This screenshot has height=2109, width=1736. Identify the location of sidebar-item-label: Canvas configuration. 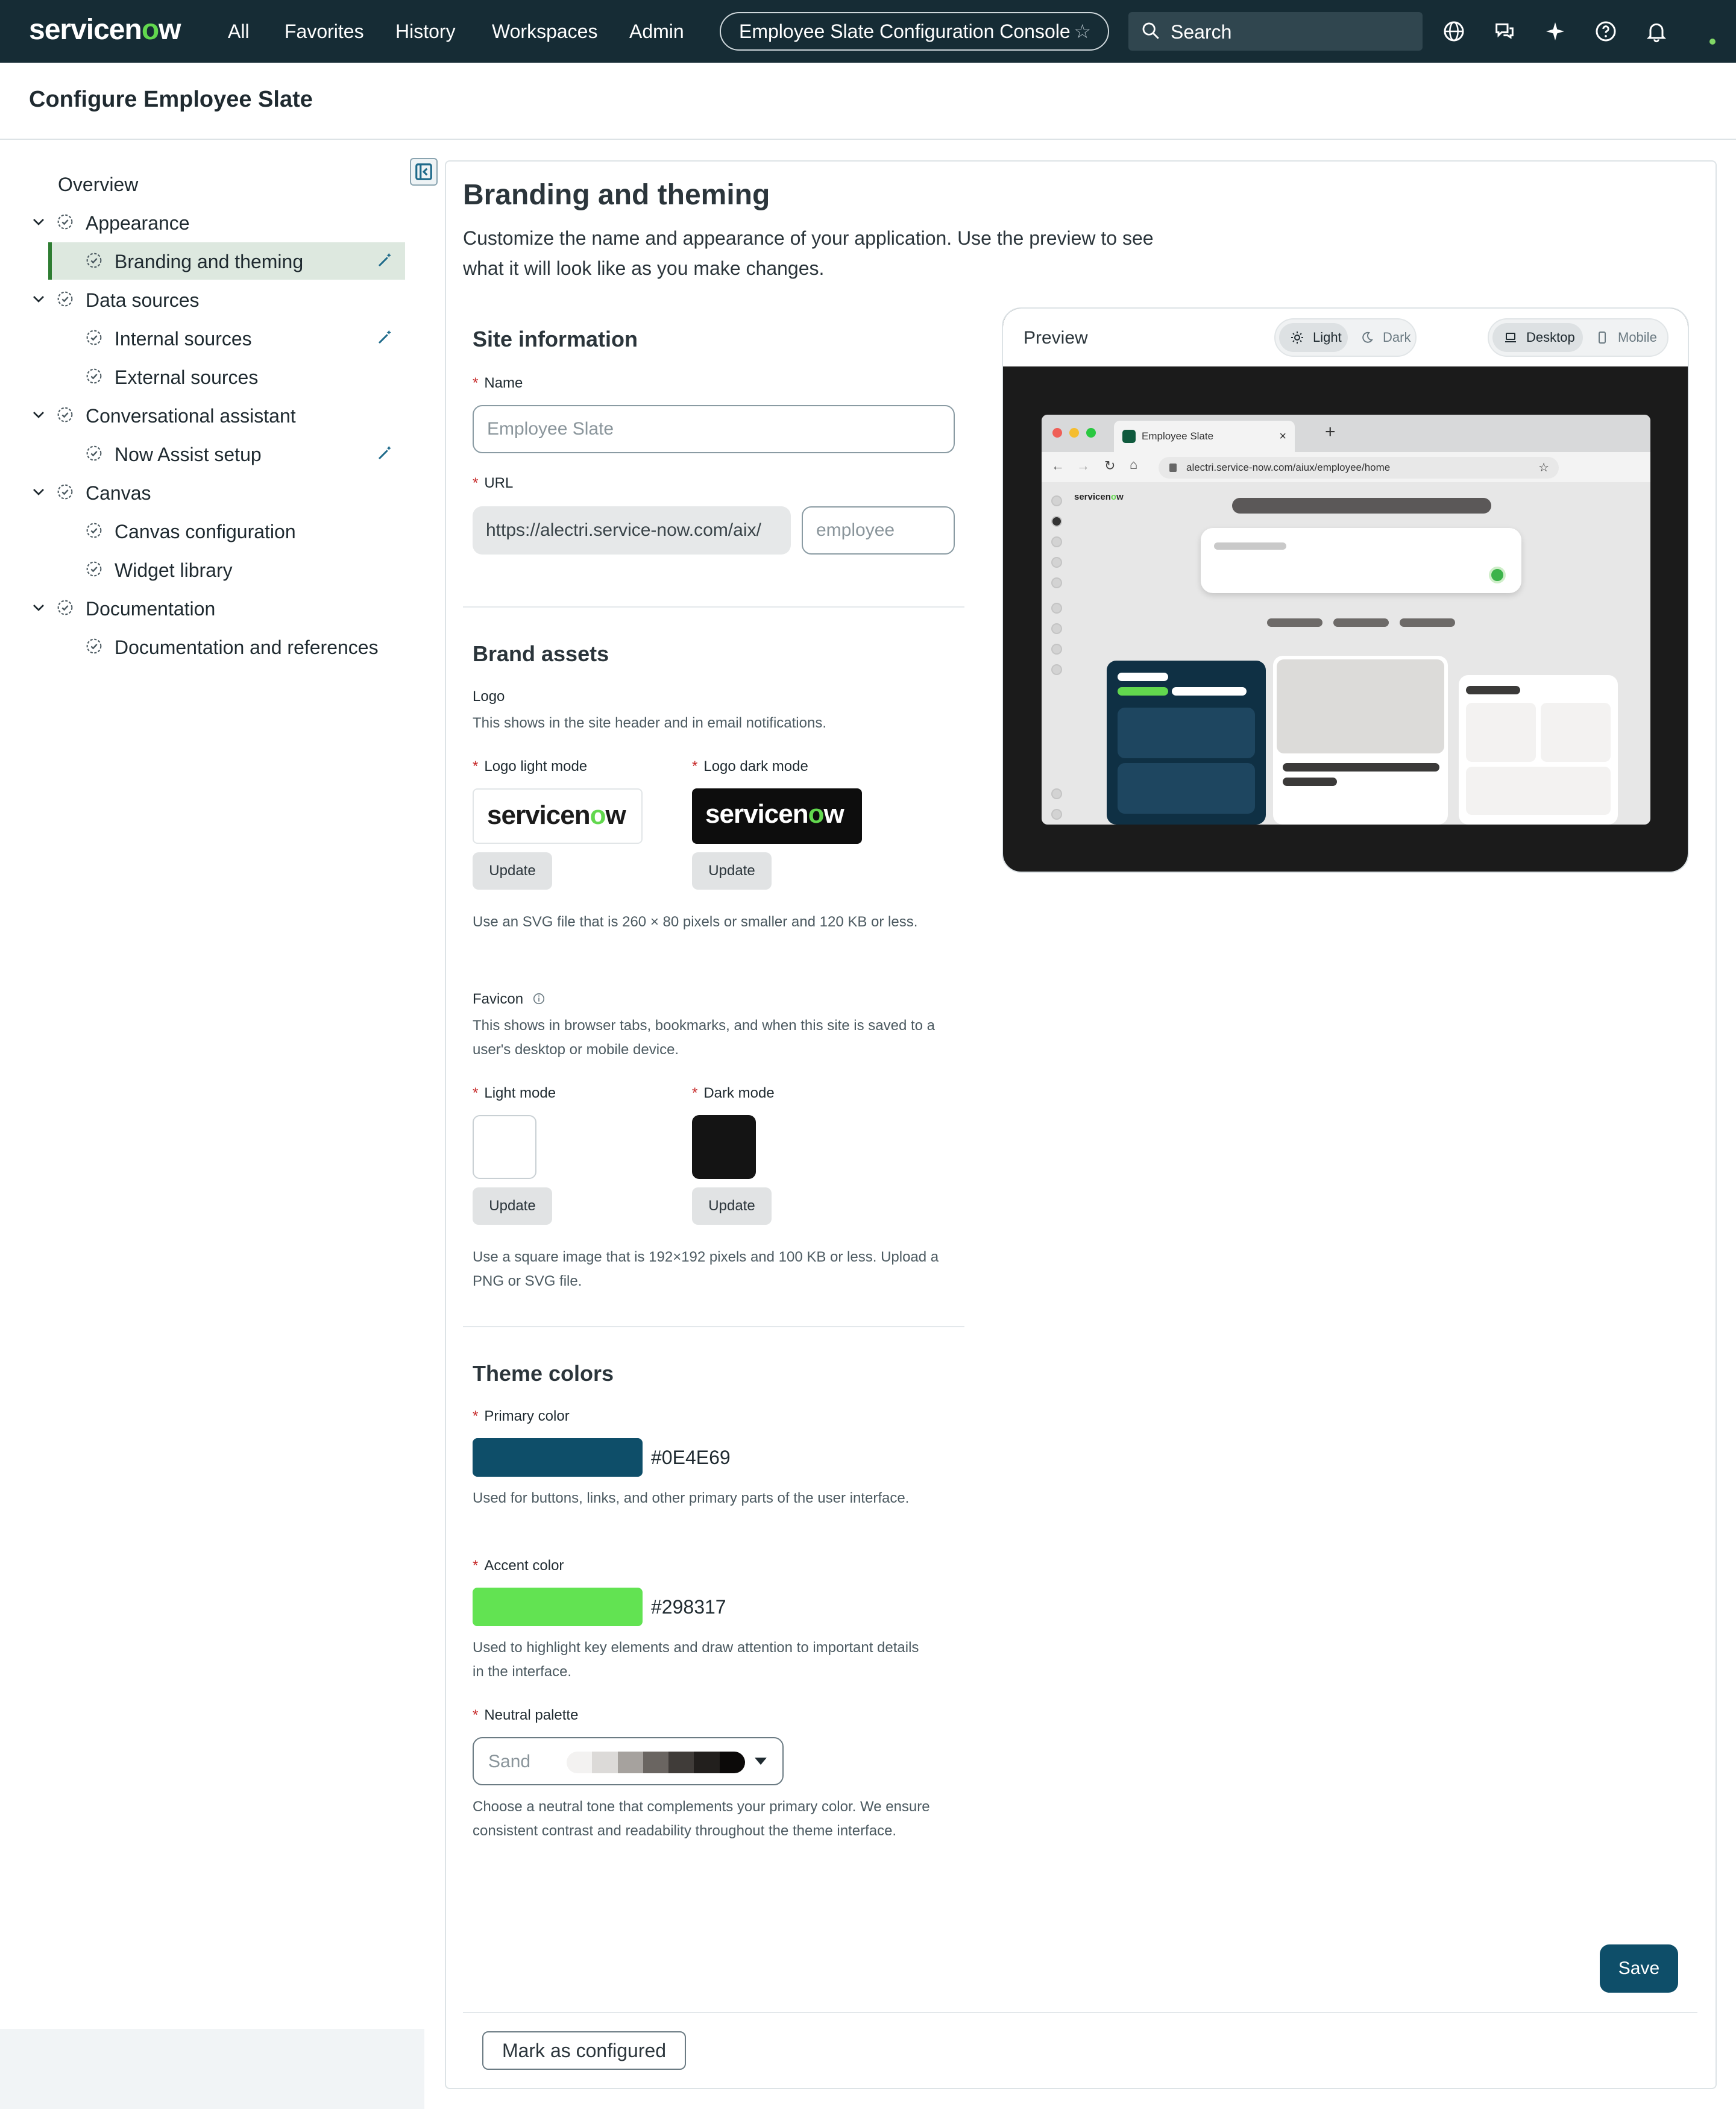
(205, 531).